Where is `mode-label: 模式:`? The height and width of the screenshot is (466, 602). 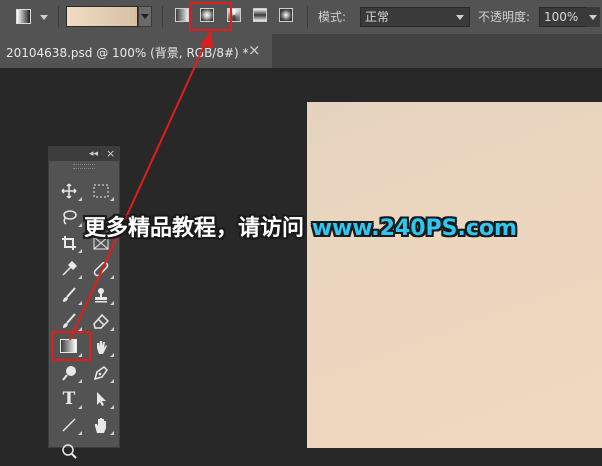
mode-label: 模式: is located at coordinates (332, 17).